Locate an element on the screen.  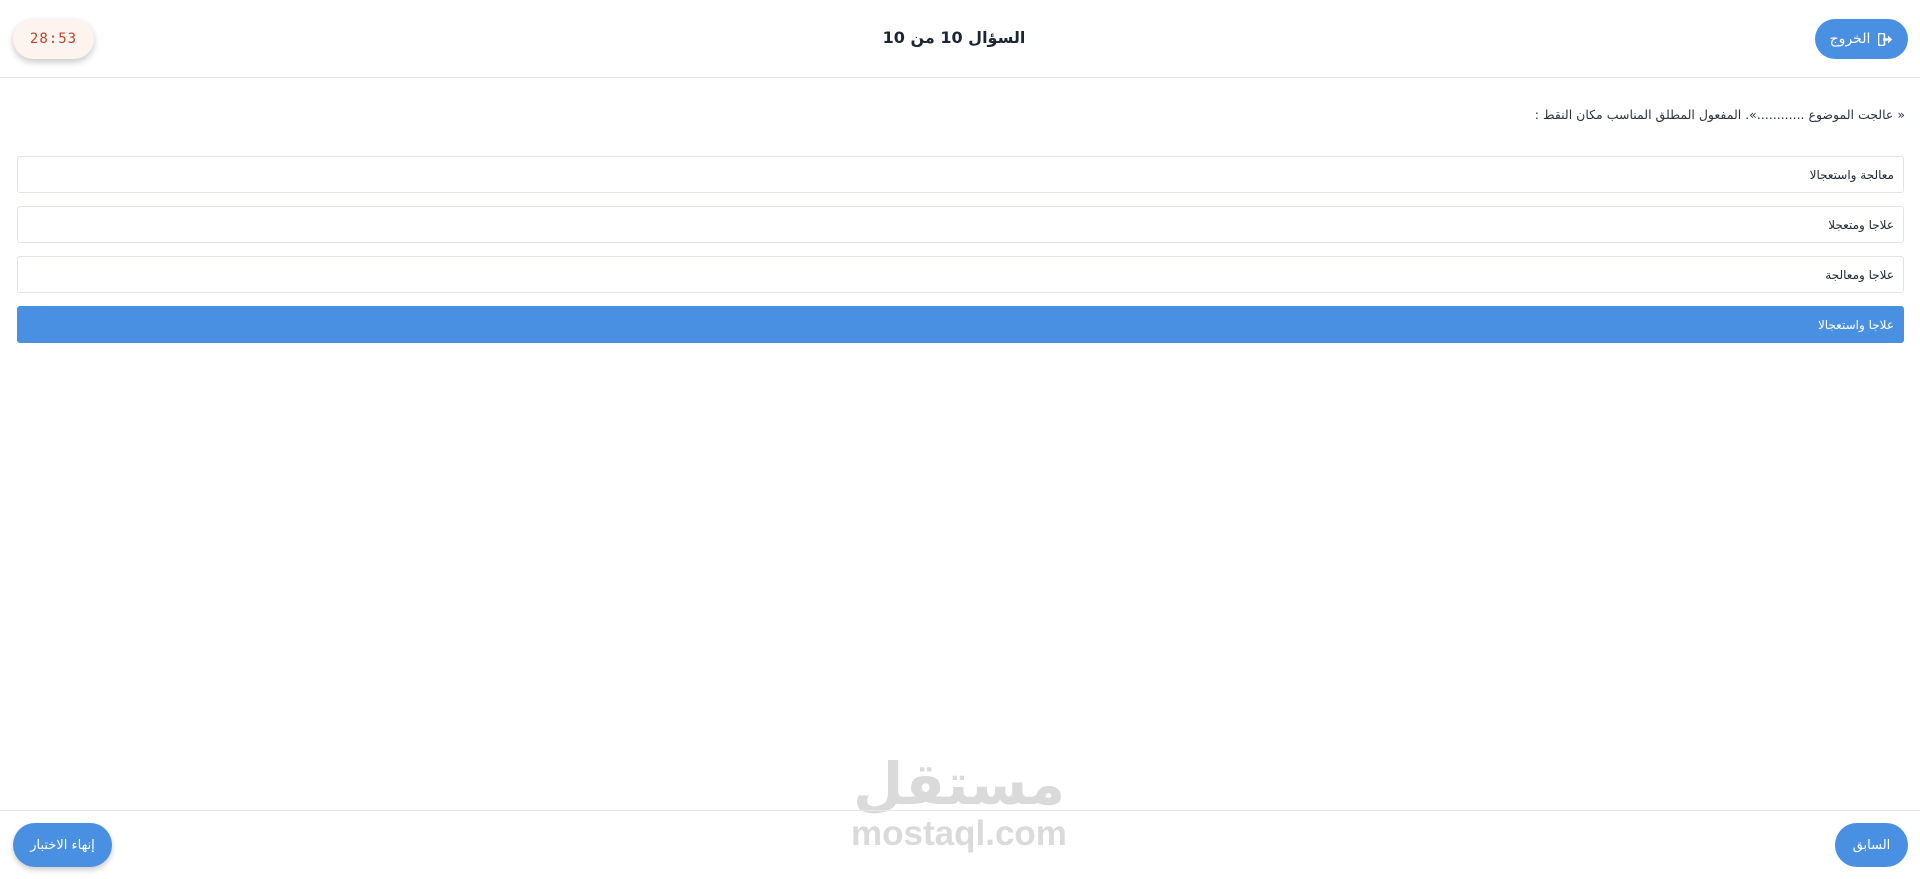
previous-button: السابق is located at coordinates (1871, 845).